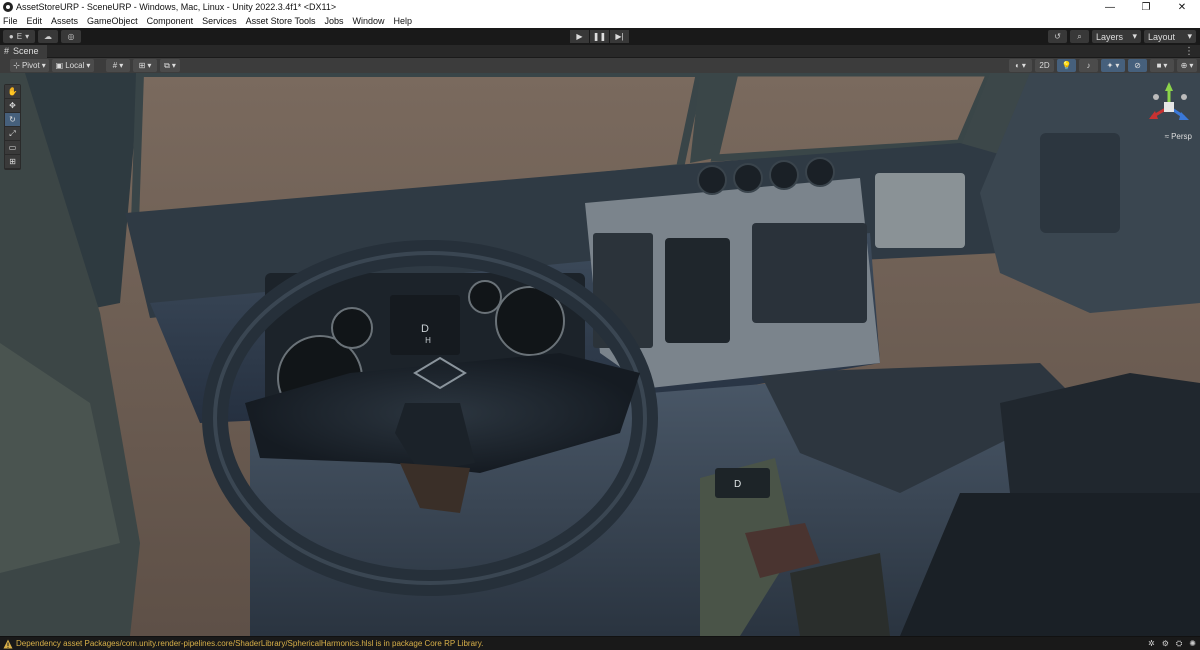 The width and height of the screenshot is (1200, 650). I want to click on gear-indicator: D, so click(737, 484).